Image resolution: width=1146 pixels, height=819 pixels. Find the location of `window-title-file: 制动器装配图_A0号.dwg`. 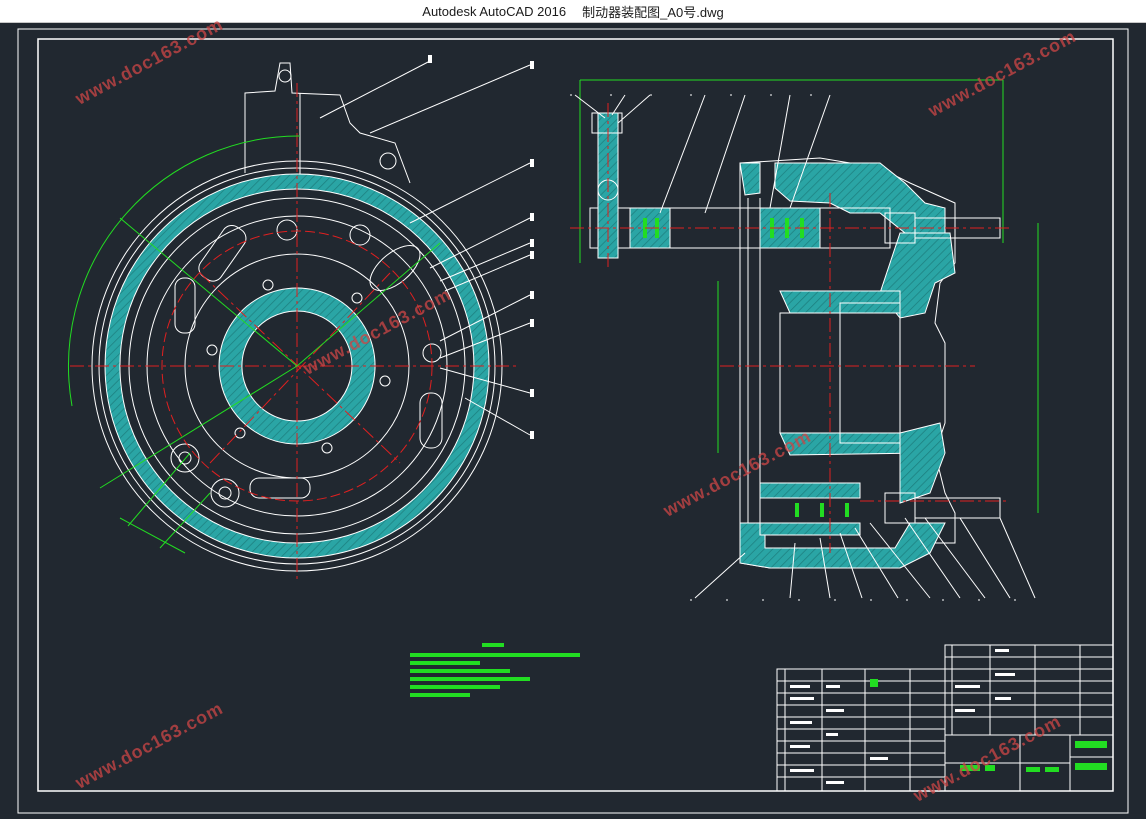

window-title-file: 制动器装配图_A0号.dwg is located at coordinates (653, 12).